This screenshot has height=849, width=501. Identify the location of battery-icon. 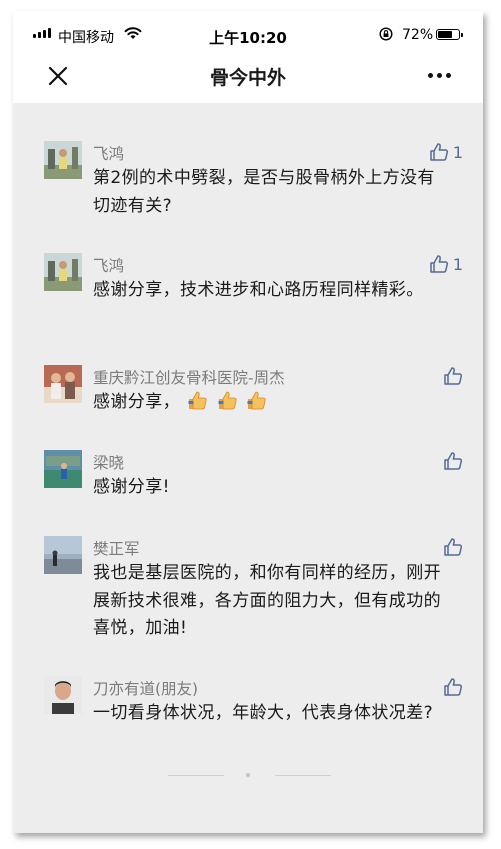
(449, 34).